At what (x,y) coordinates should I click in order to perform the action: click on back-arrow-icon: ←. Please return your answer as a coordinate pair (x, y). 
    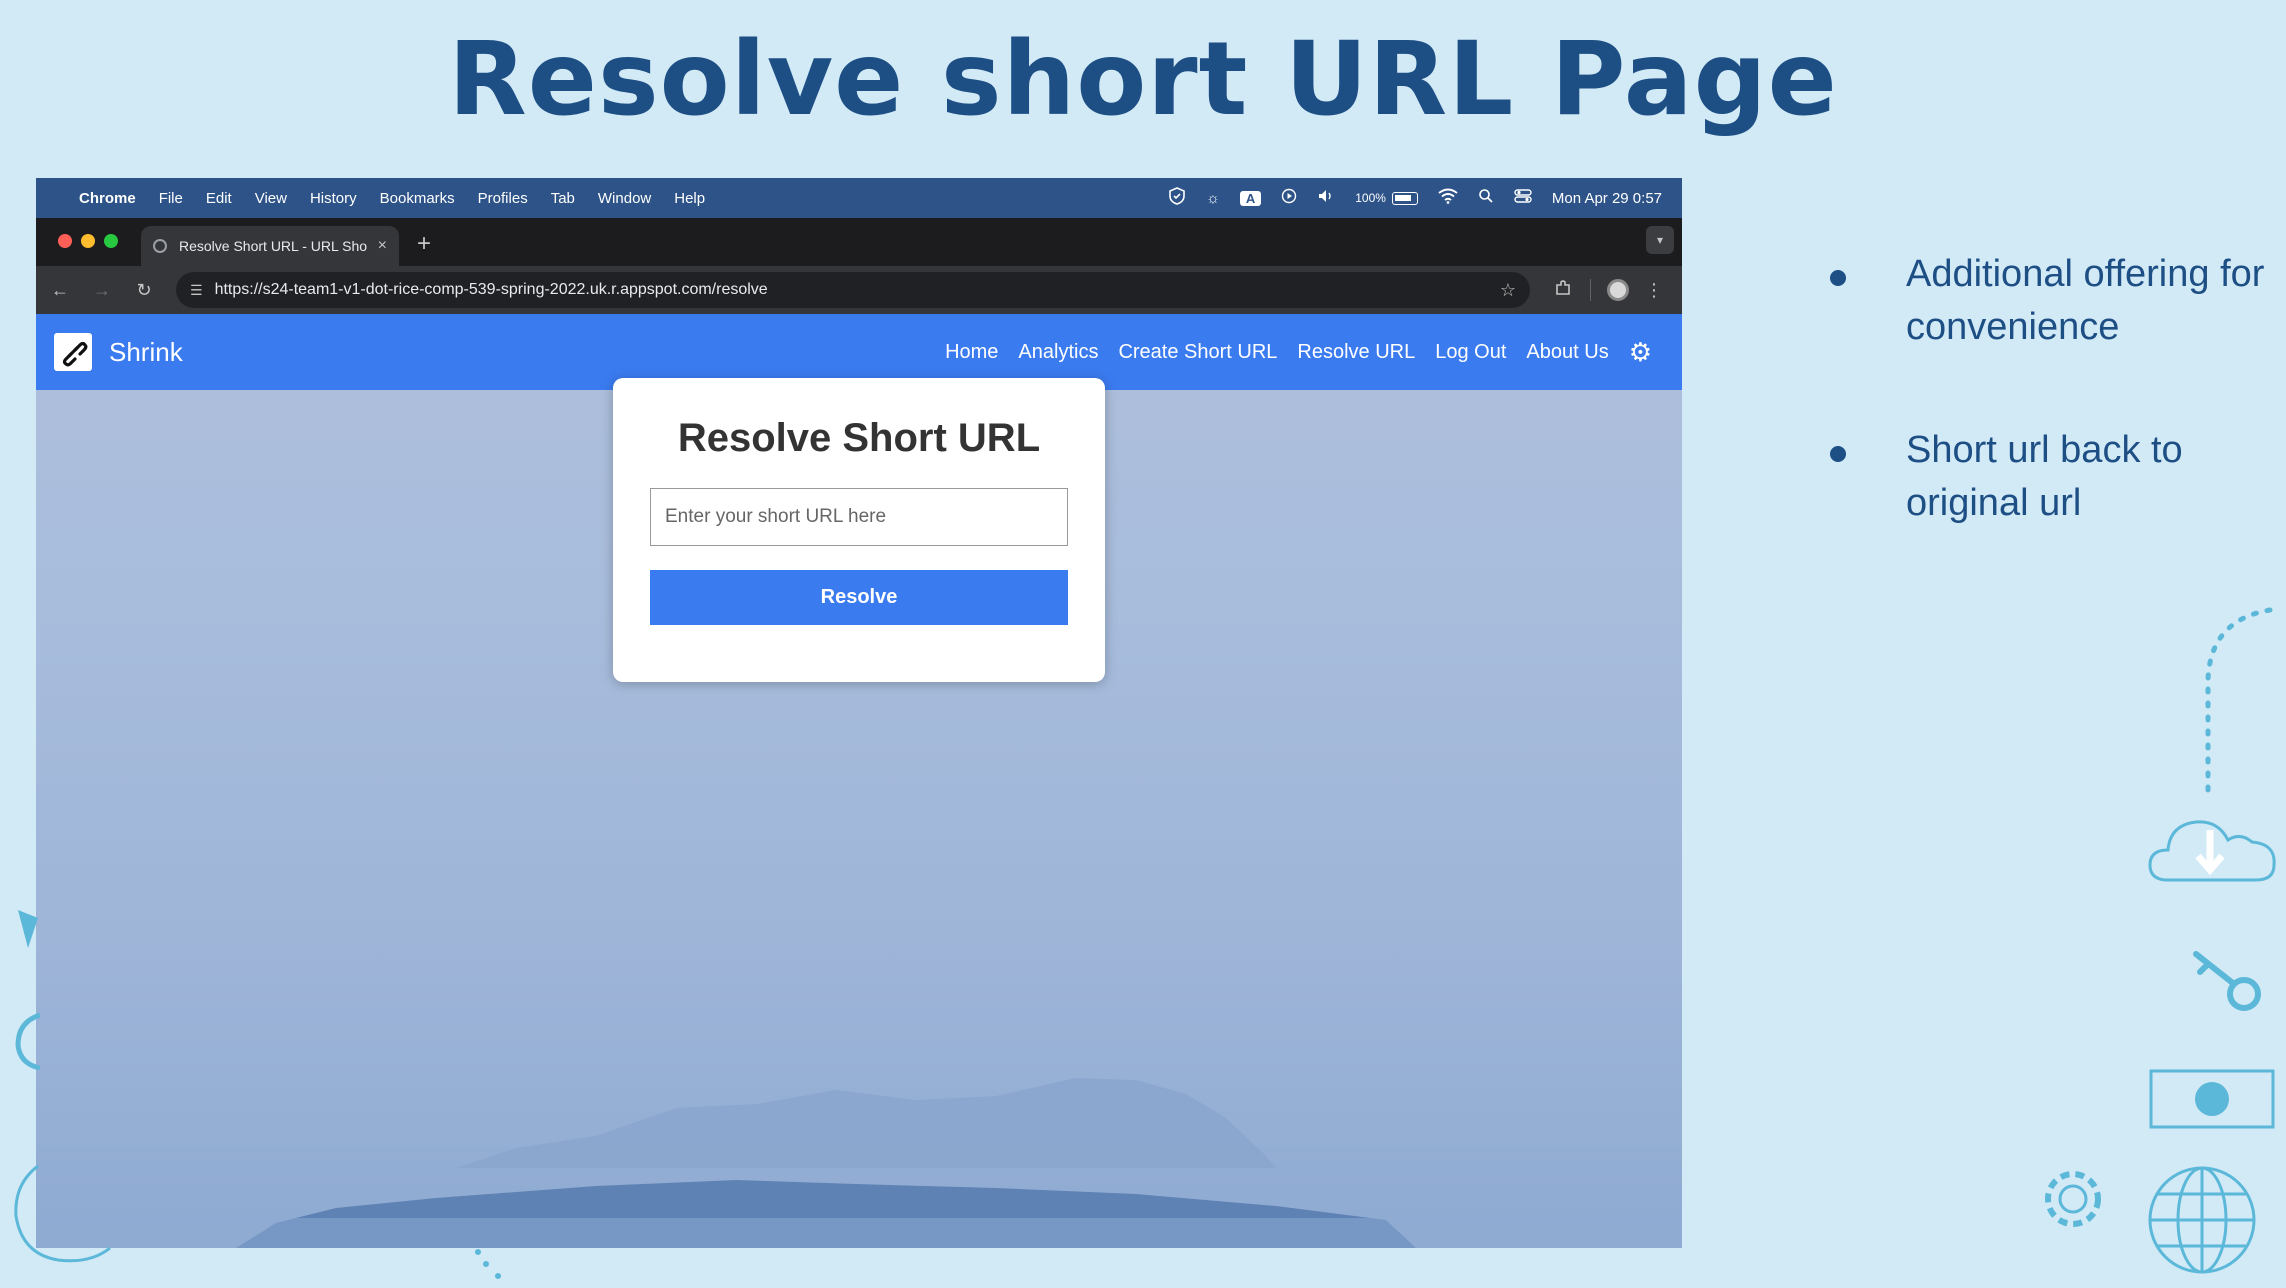
    Looking at the image, I should click on (60, 290).